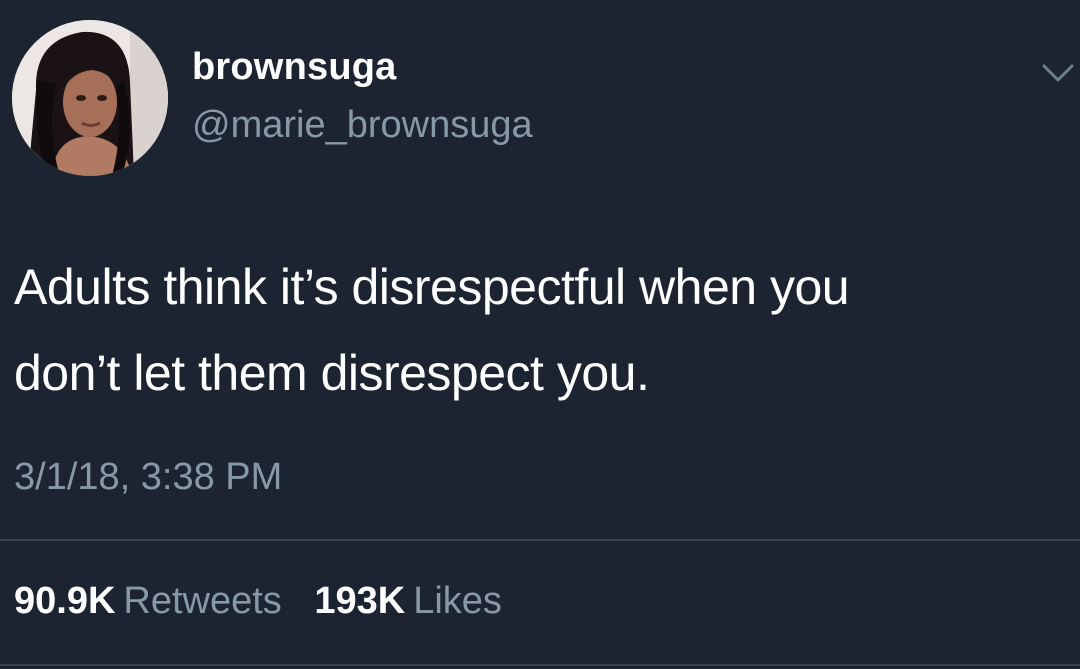 The width and height of the screenshot is (1080, 669). What do you see at coordinates (360, 601) in the screenshot?
I see `likes-count: 193K` at bounding box center [360, 601].